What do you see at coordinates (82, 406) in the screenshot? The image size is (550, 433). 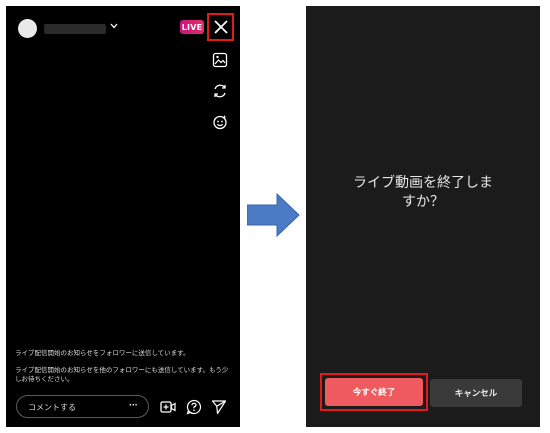 I see `comment-input: コメントする ···` at bounding box center [82, 406].